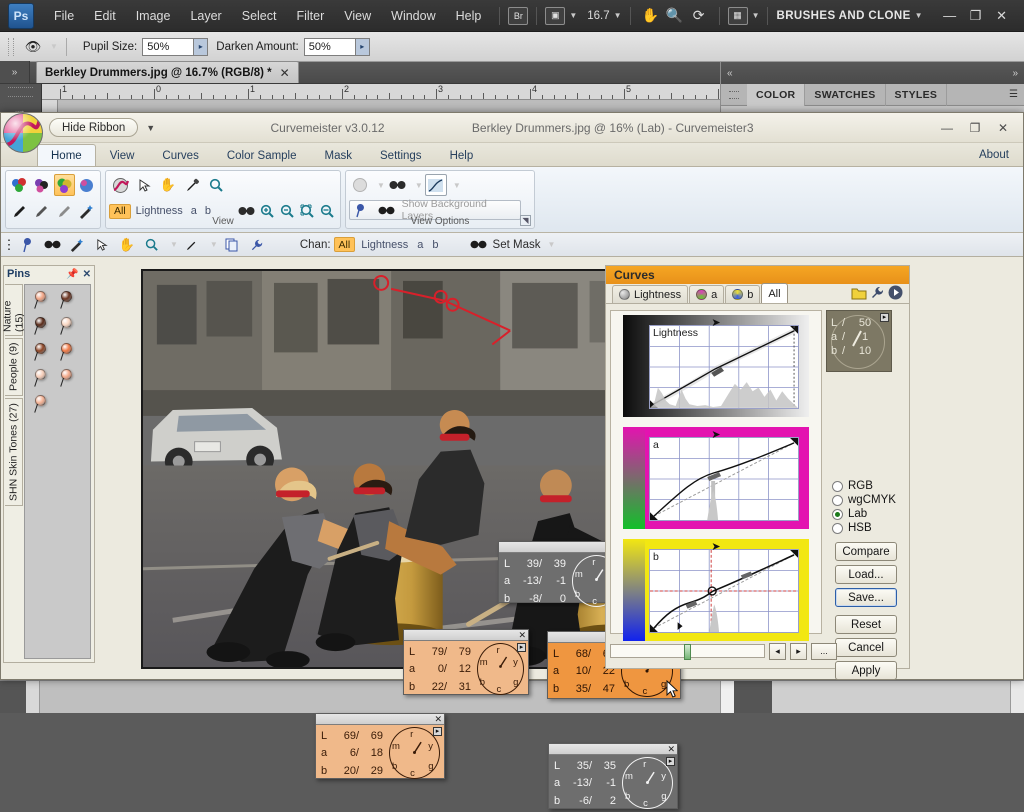  I want to click on reset-button: Reset, so click(866, 624).